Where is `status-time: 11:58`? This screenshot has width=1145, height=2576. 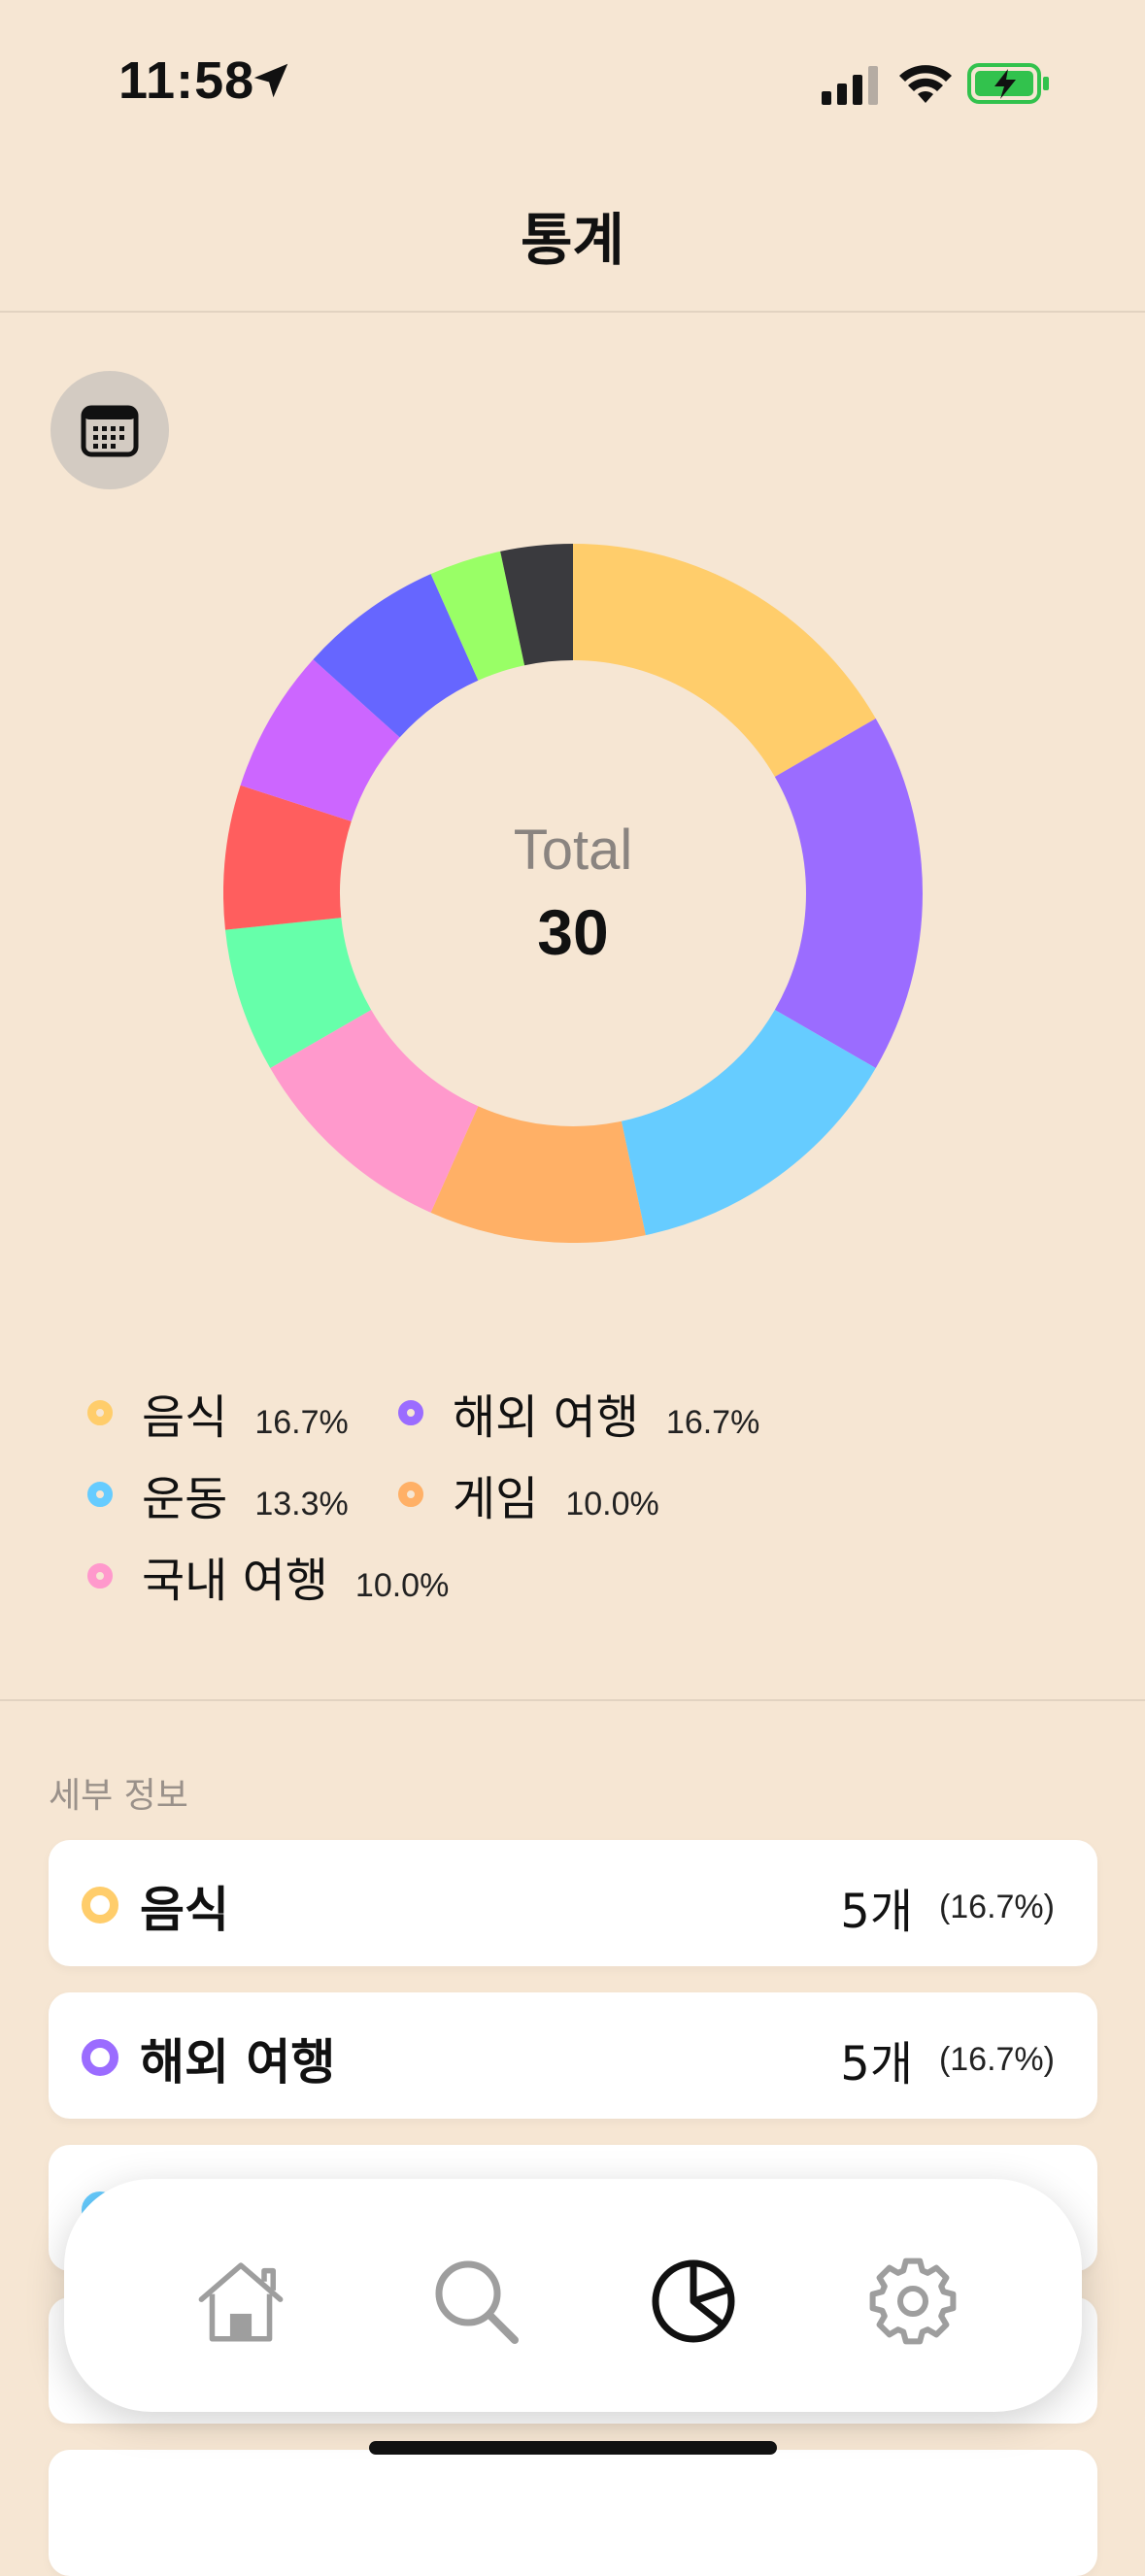
status-time: 11:58 is located at coordinates (186, 80).